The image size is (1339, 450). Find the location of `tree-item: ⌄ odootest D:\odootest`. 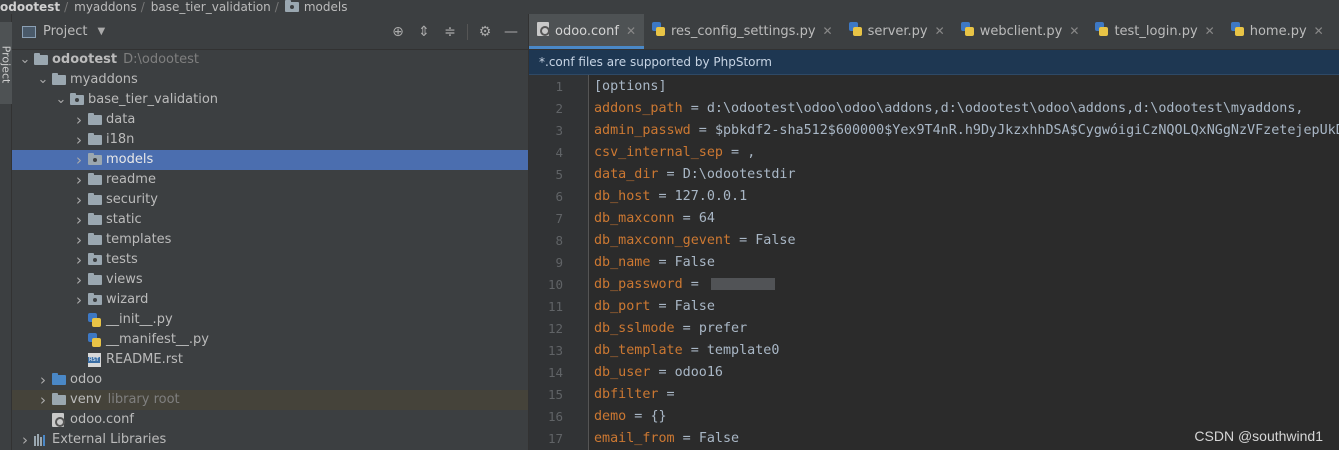

tree-item: ⌄ odootest D:\odootest is located at coordinates (270, 60).